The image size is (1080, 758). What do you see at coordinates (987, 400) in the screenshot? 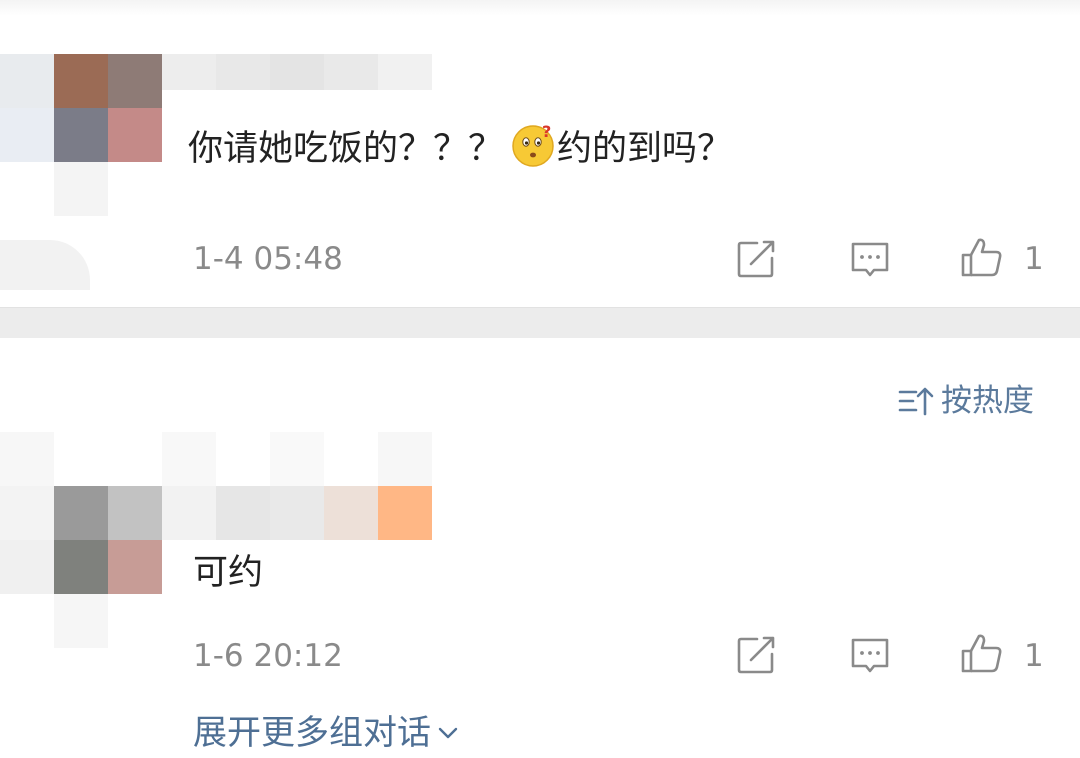
I see `sort-label: 按热度` at bounding box center [987, 400].